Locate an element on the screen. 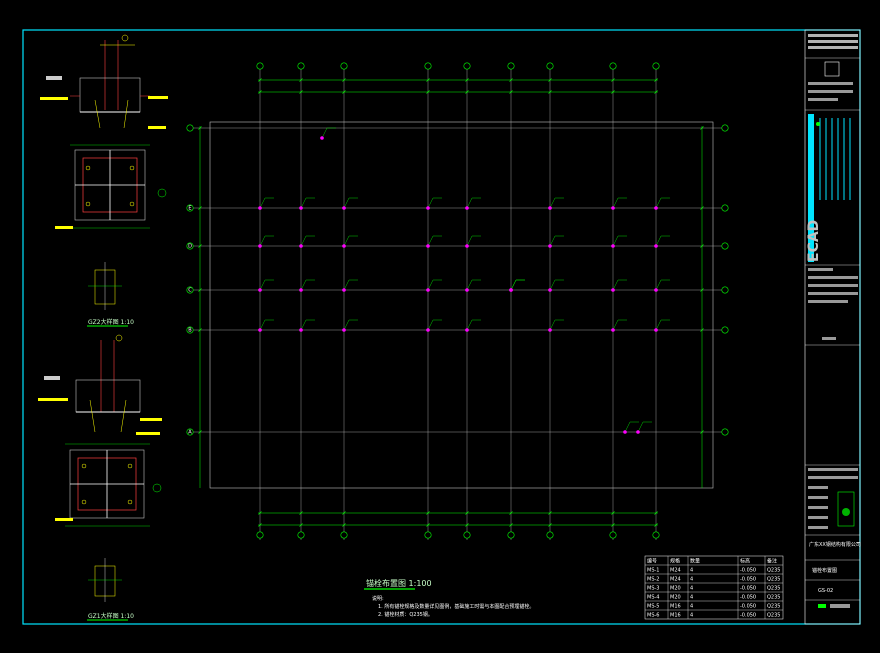 The width and height of the screenshot is (880, 653). detail-gz1-title: GZ1大样图 1:10 is located at coordinates (111, 616).